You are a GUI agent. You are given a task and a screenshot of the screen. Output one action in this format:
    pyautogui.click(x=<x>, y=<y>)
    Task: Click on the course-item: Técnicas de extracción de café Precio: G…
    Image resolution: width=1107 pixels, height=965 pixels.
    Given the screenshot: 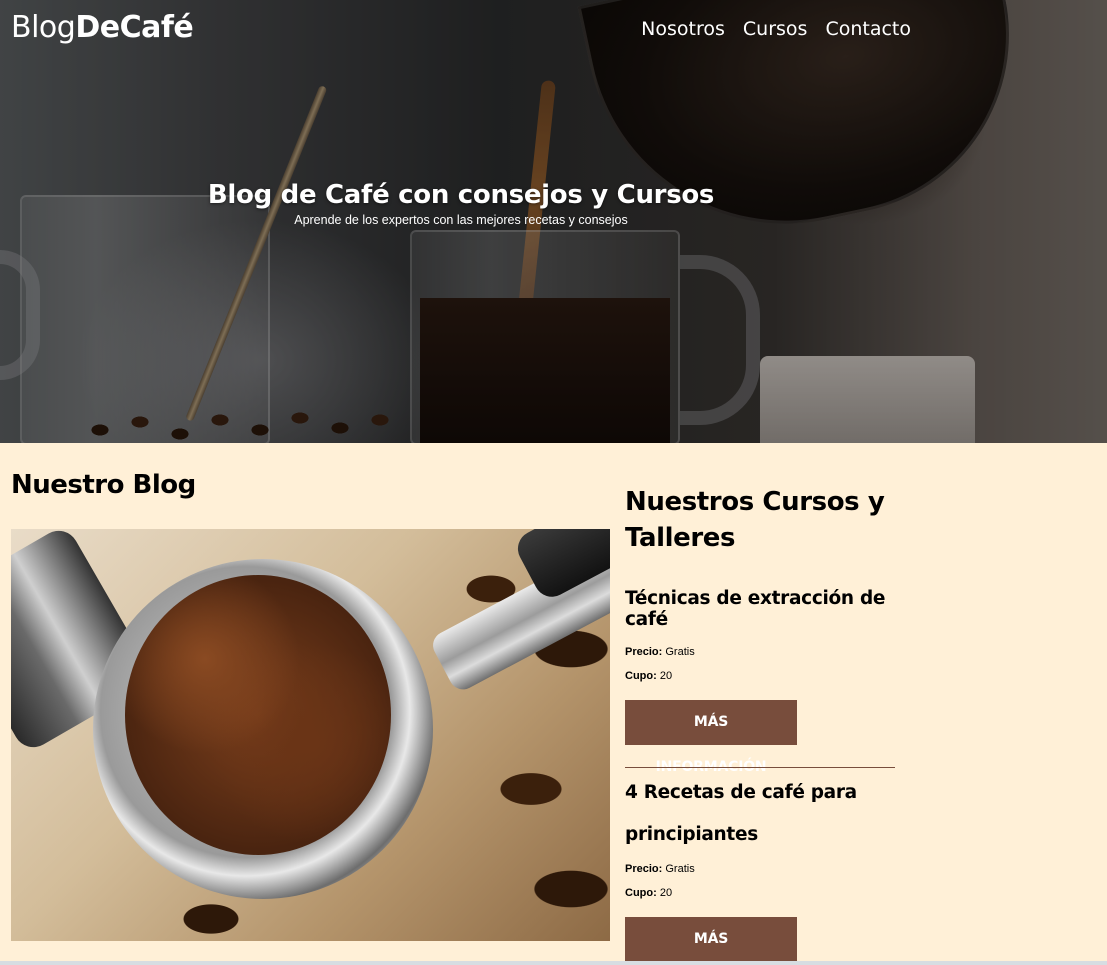 What is the action you would take?
    pyautogui.click(x=760, y=681)
    